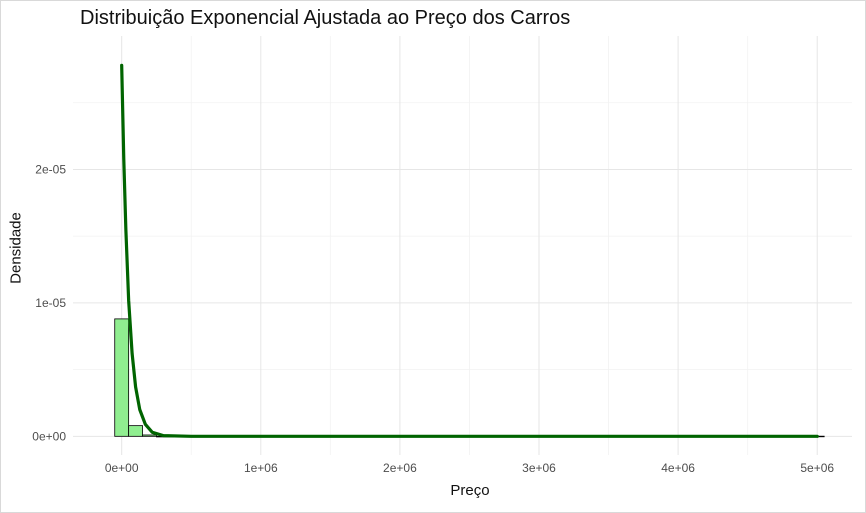  Describe the element at coordinates (49, 436) in the screenshot. I see `y-tick-label: 0e+00` at that location.